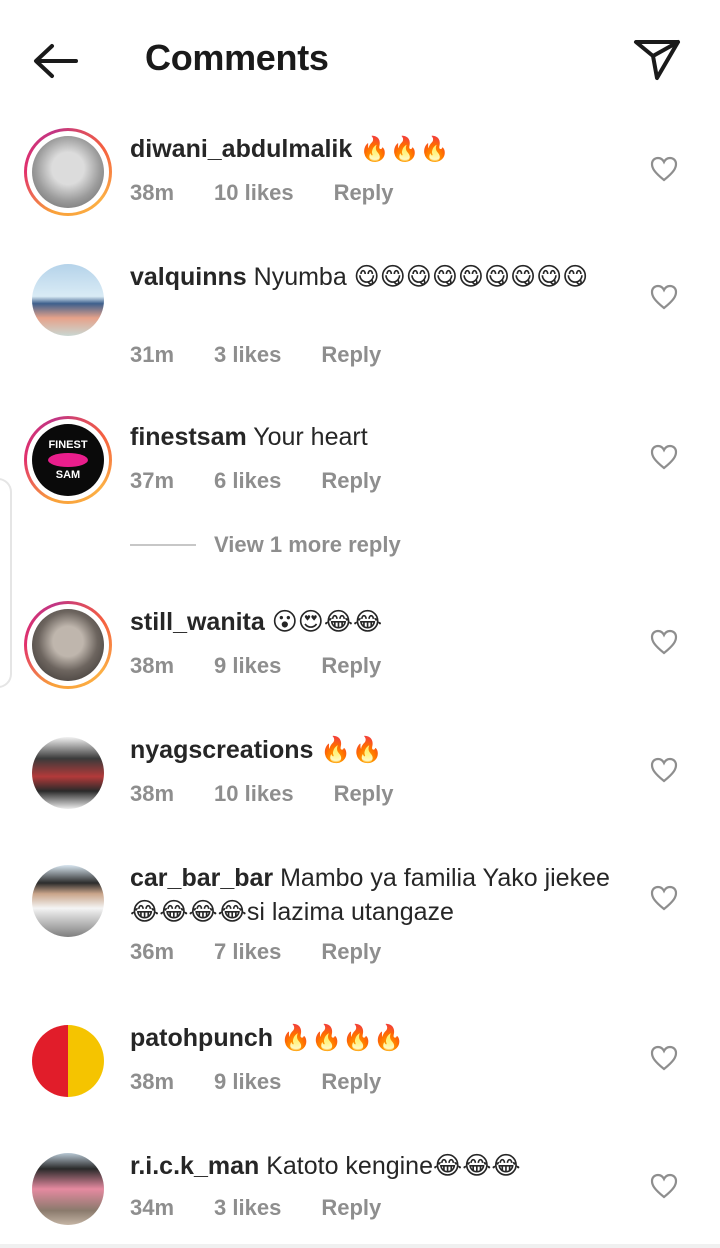 This screenshot has height=1248, width=720. Describe the element at coordinates (221, 750) in the screenshot. I see `comment-username: nyagscreations` at that location.